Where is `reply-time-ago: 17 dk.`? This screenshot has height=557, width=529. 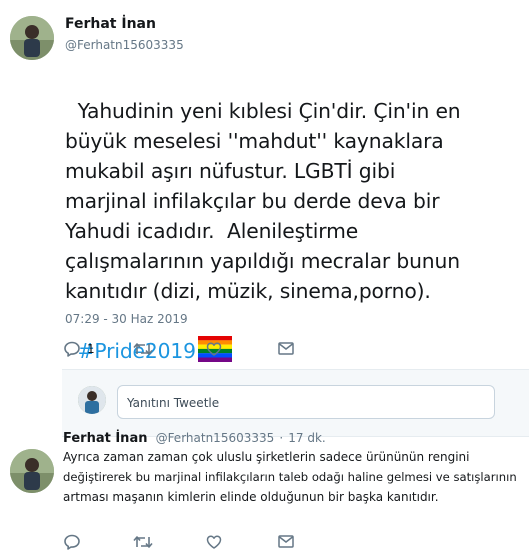 reply-time-ago: 17 dk. is located at coordinates (306, 438).